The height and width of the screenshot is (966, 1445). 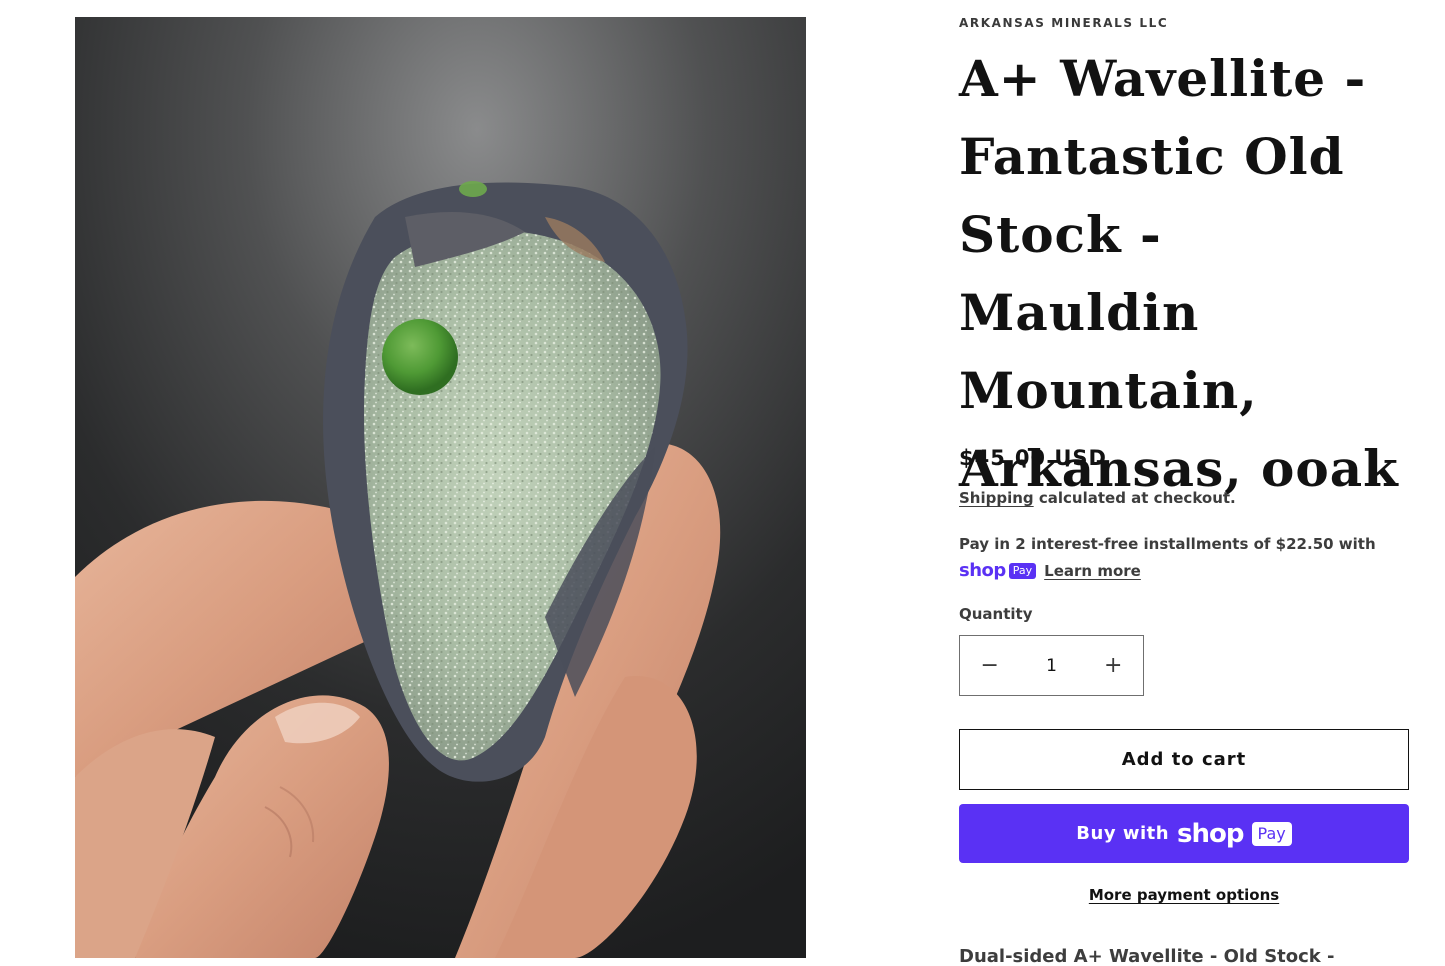 What do you see at coordinates (1092, 571) in the screenshot?
I see `learn-more-link: Learn more` at bounding box center [1092, 571].